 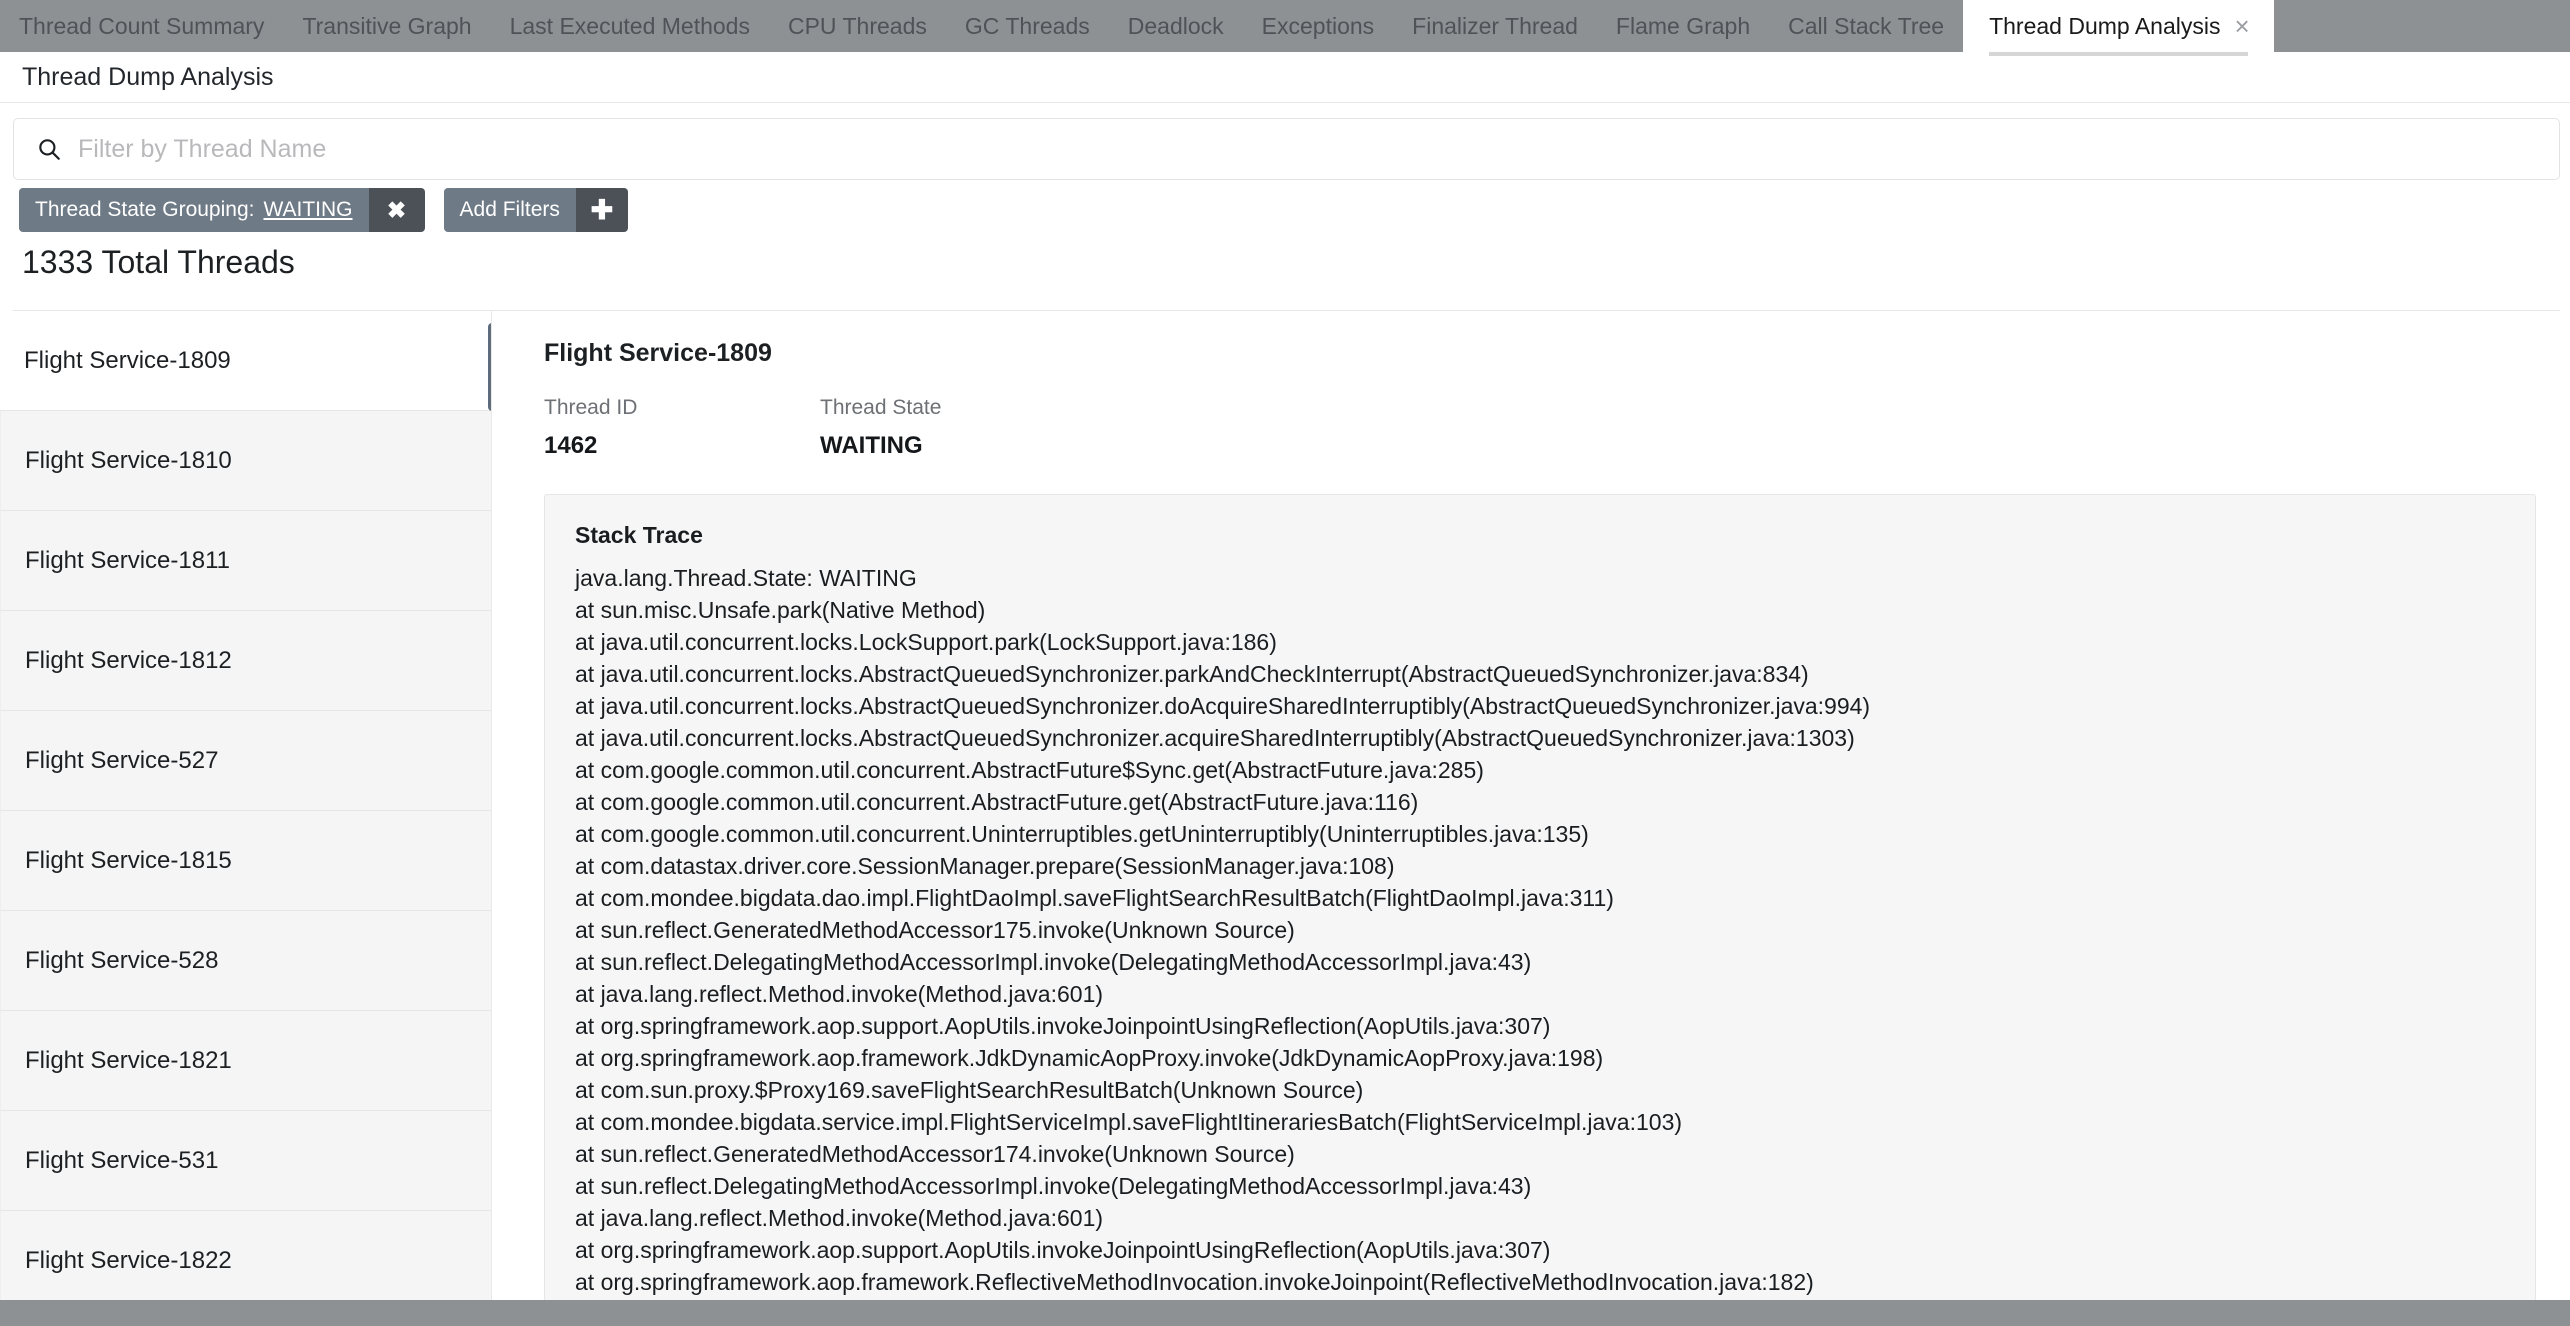 I want to click on thread-list-item-label: Flight Service-1810, so click(x=128, y=460).